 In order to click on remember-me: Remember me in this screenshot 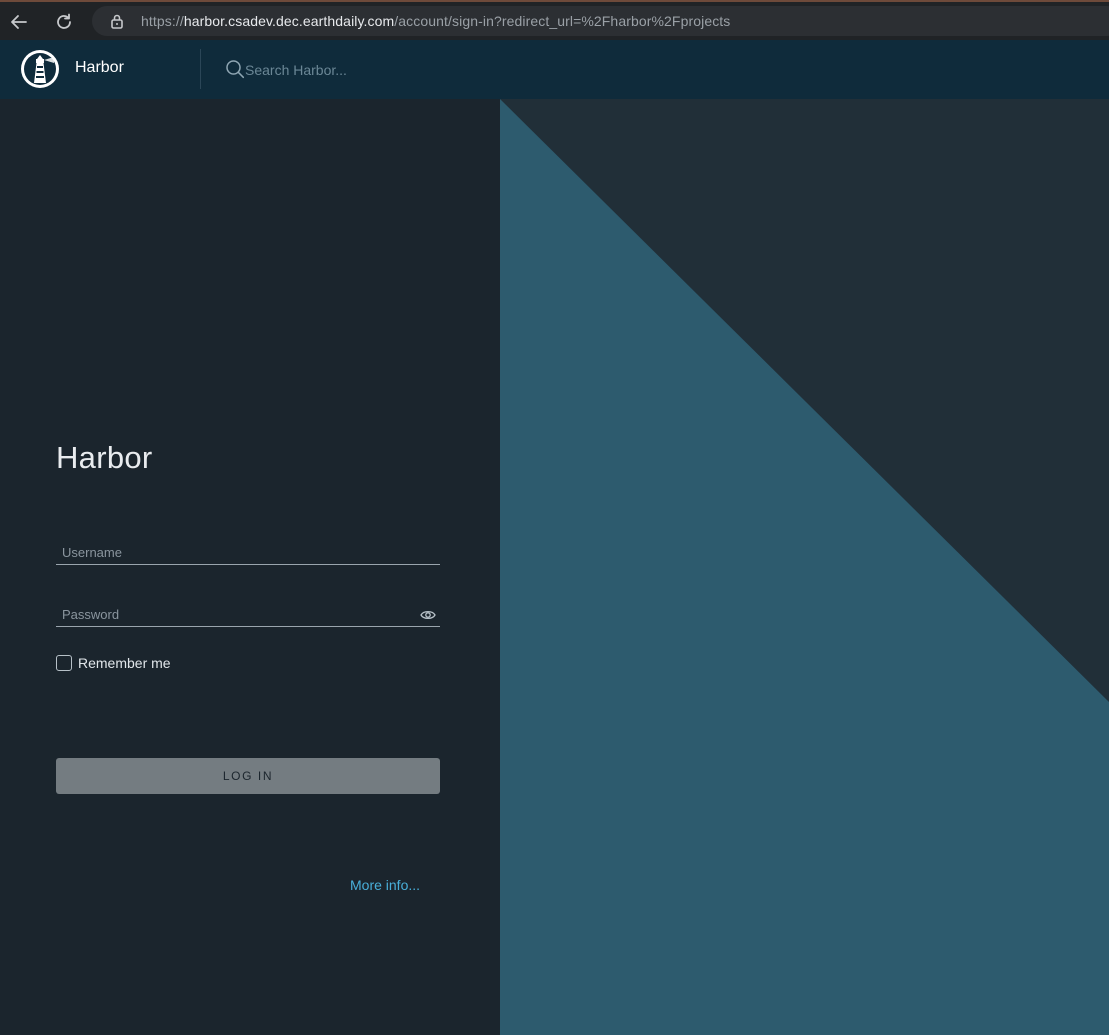, I will do `click(113, 662)`.